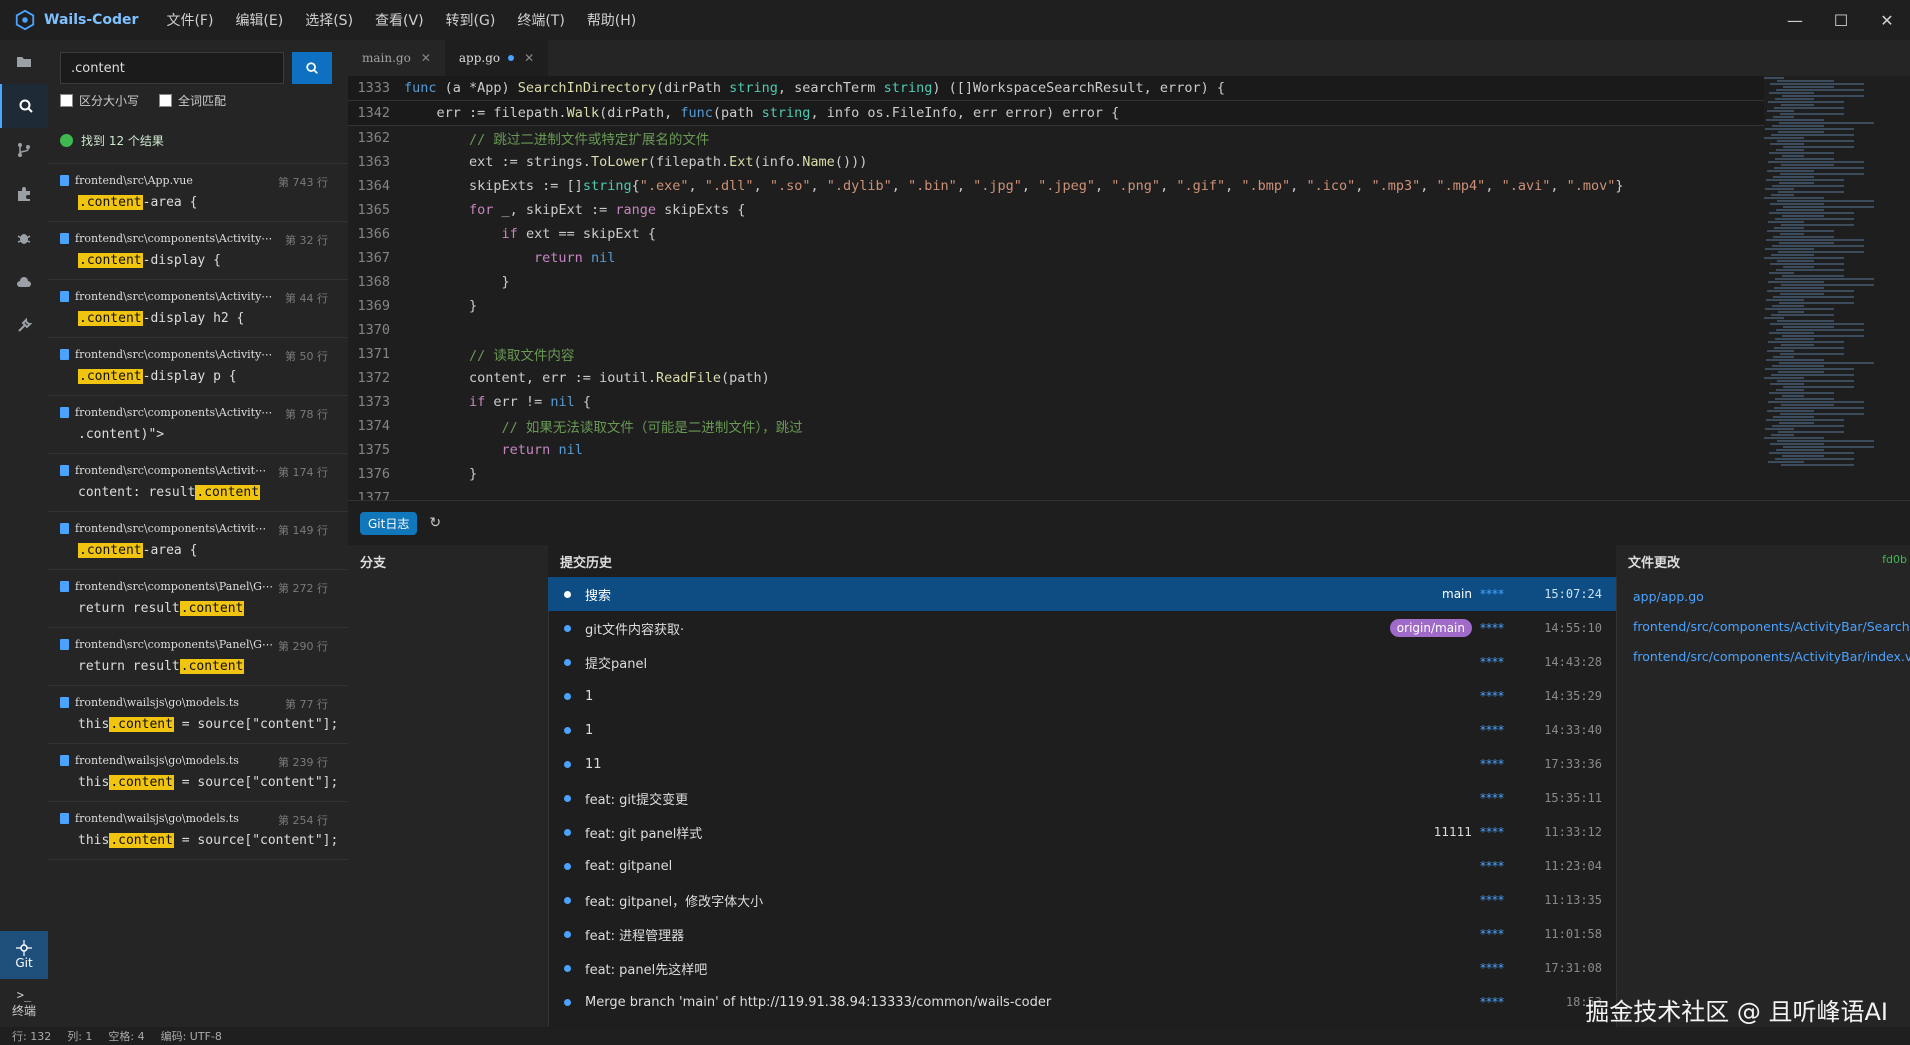  What do you see at coordinates (189, 20) in the screenshot?
I see `menu-item-0: 文件(F)` at bounding box center [189, 20].